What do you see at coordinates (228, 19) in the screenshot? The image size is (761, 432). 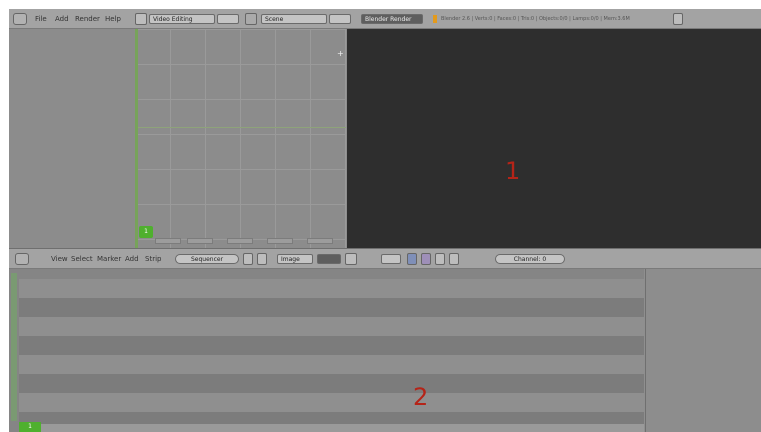 I see `screen-layout-buttons` at bounding box center [228, 19].